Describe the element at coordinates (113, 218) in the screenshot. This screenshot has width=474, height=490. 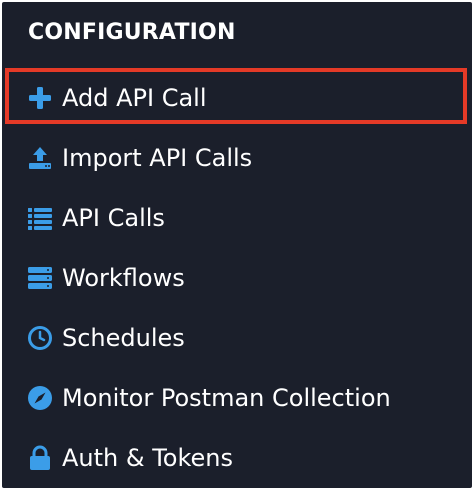
I see `menu-item-label: API Calls` at that location.